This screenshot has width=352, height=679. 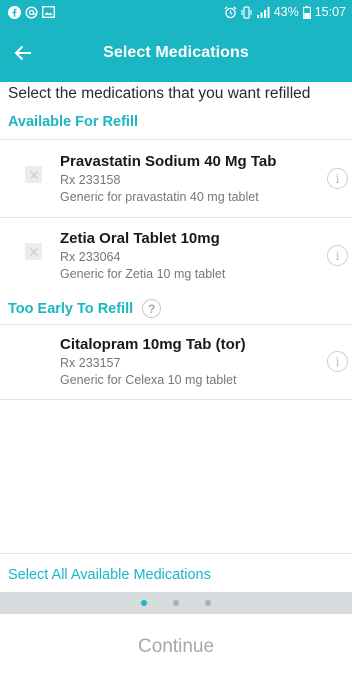 I want to click on battery-percent: 43%, so click(x=286, y=12).